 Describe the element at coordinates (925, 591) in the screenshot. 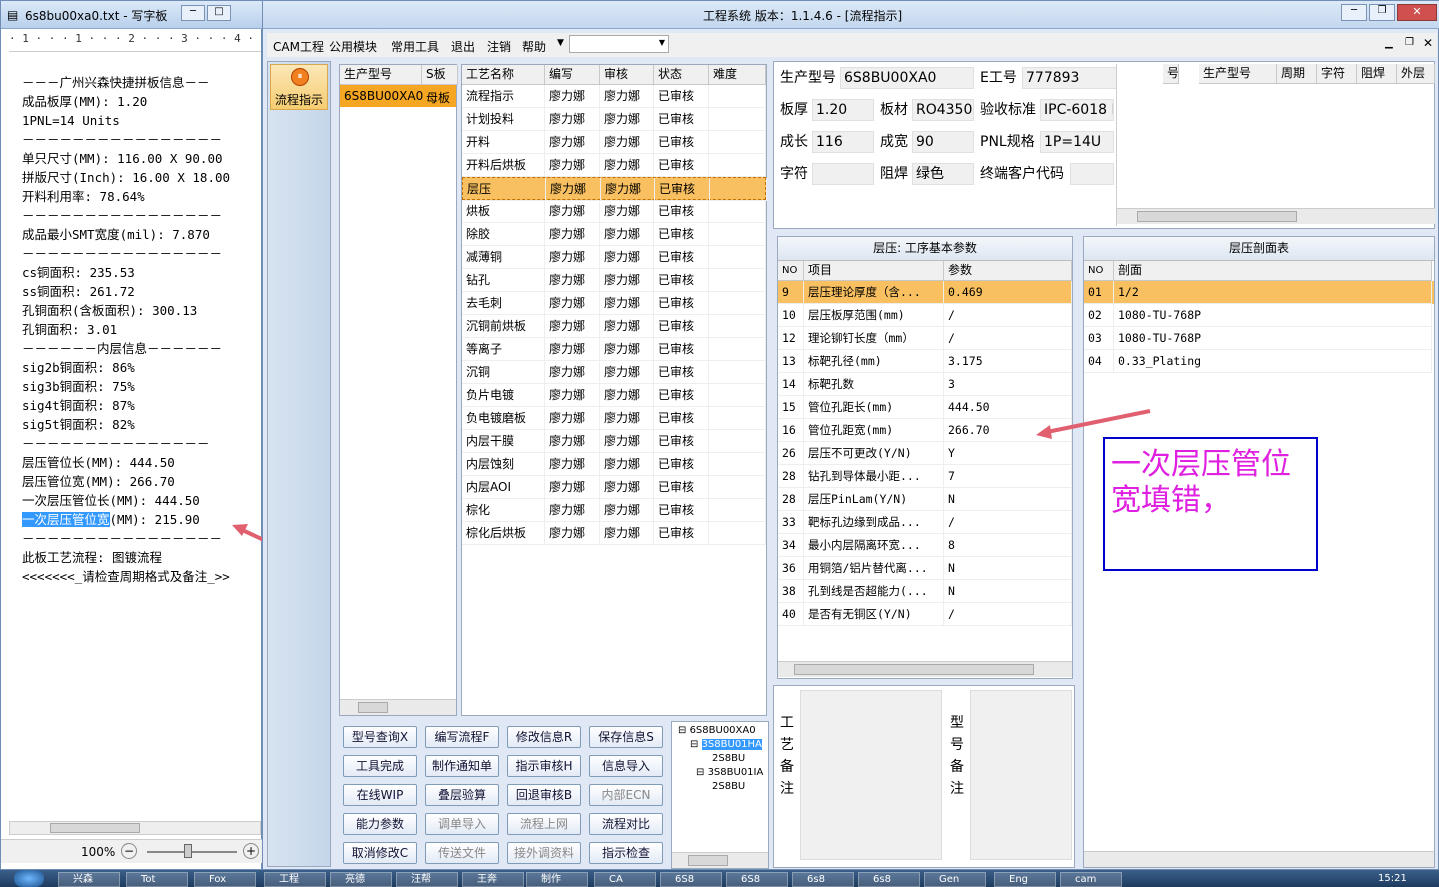

I see `param-row: 38 孔到线是否超能力(... N` at that location.